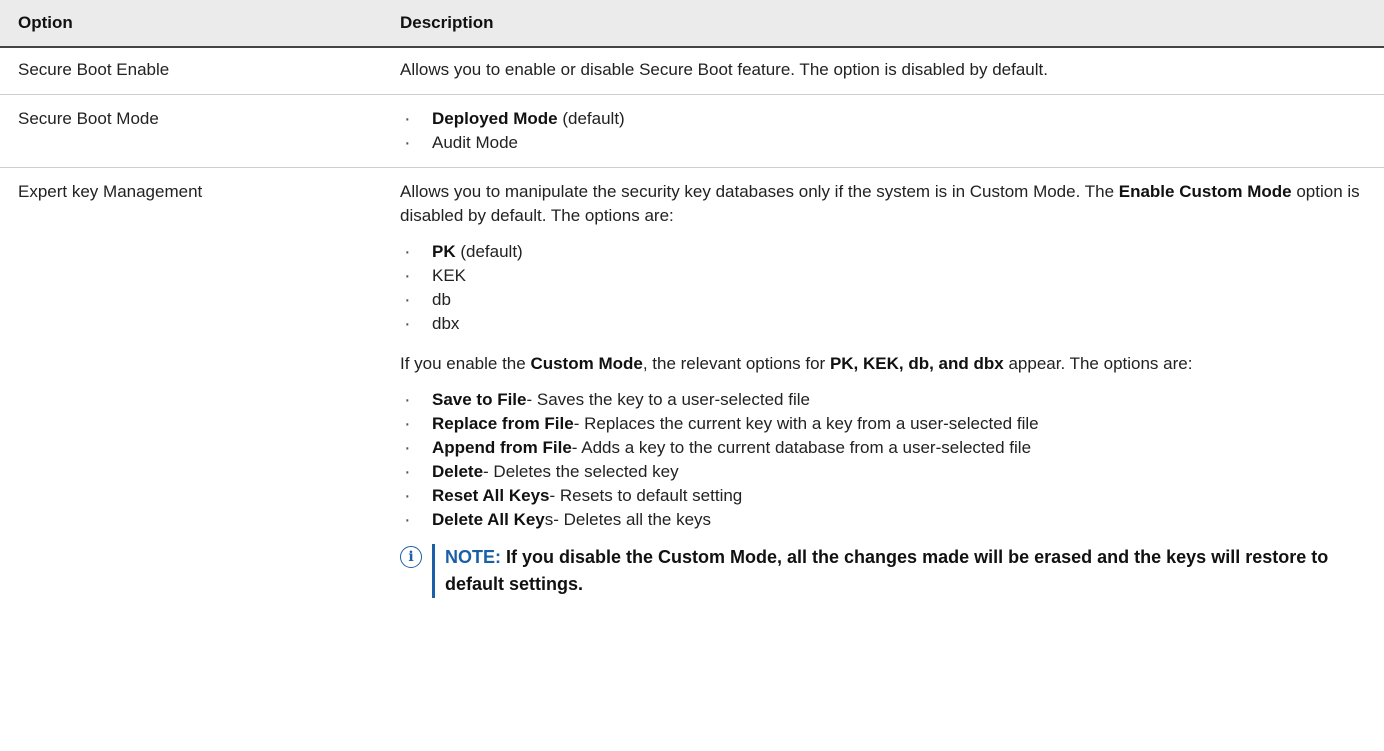  I want to click on header-option: Option, so click(191, 24).